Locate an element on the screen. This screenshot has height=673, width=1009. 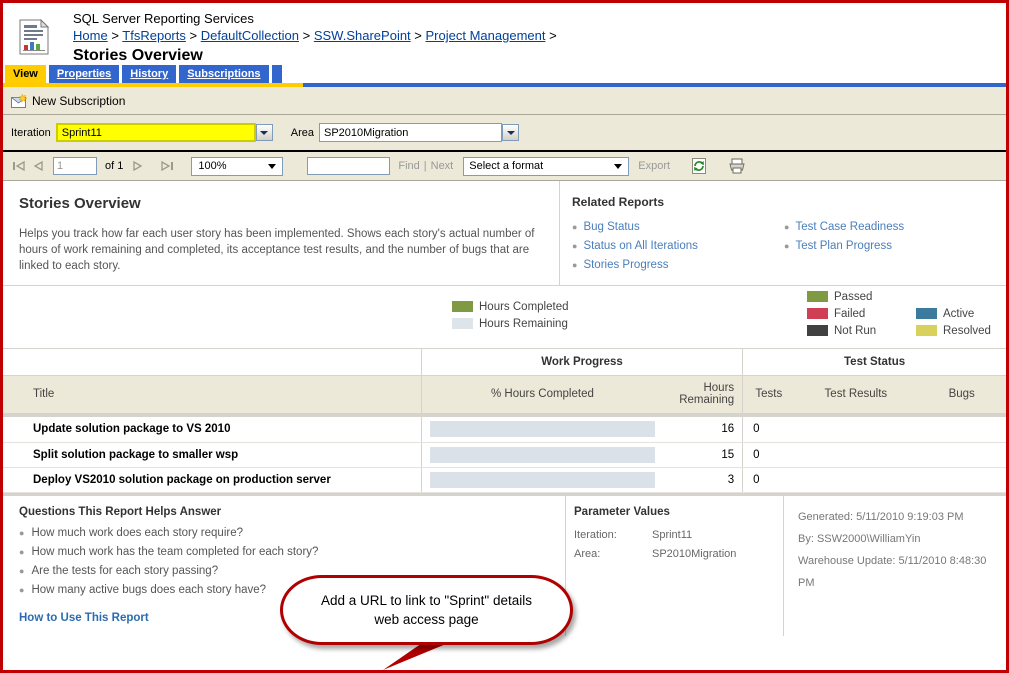
questions-title: Questions This Report Helps Answer is located at coordinates (120, 512).